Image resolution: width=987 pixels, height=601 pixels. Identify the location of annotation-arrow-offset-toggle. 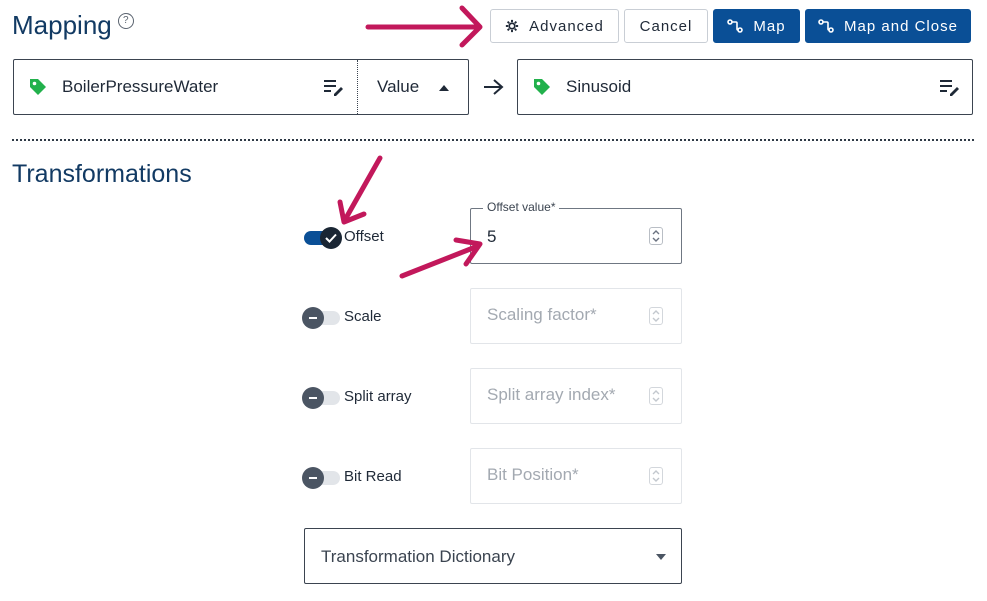
(363, 188).